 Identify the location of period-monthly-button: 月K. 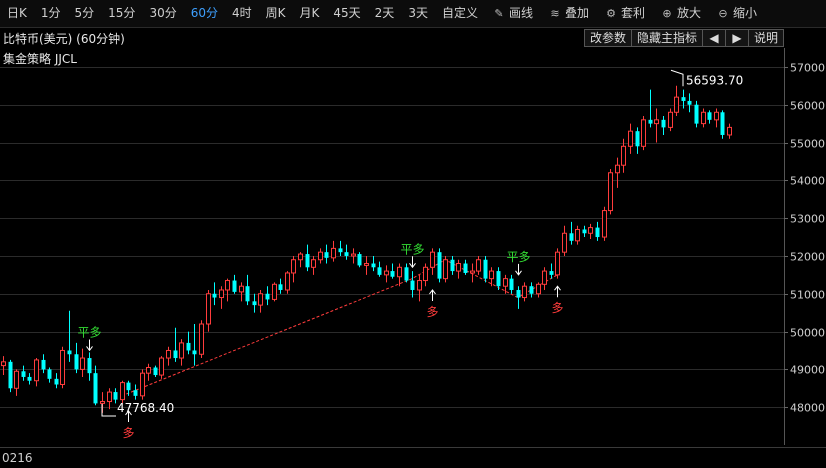
(310, 13).